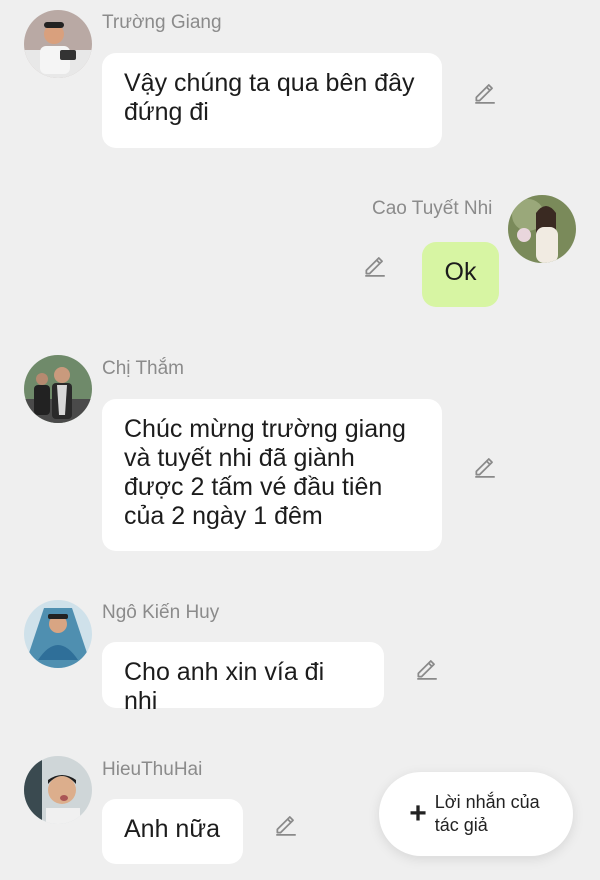 This screenshot has height=880, width=600. I want to click on sender-name: Chị Thắm, so click(143, 368).